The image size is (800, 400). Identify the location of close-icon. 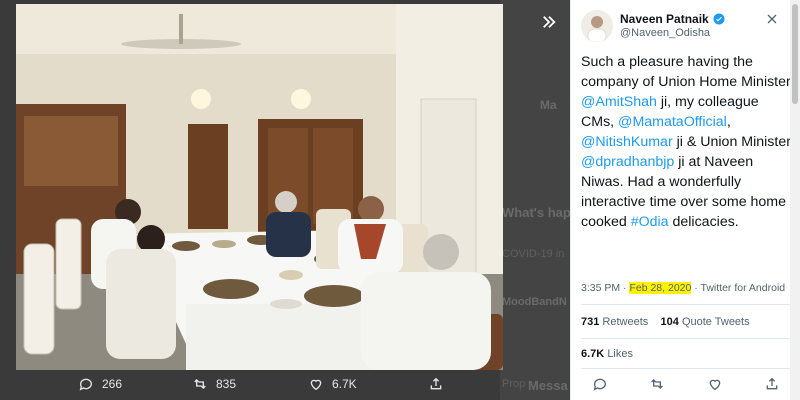
(772, 20).